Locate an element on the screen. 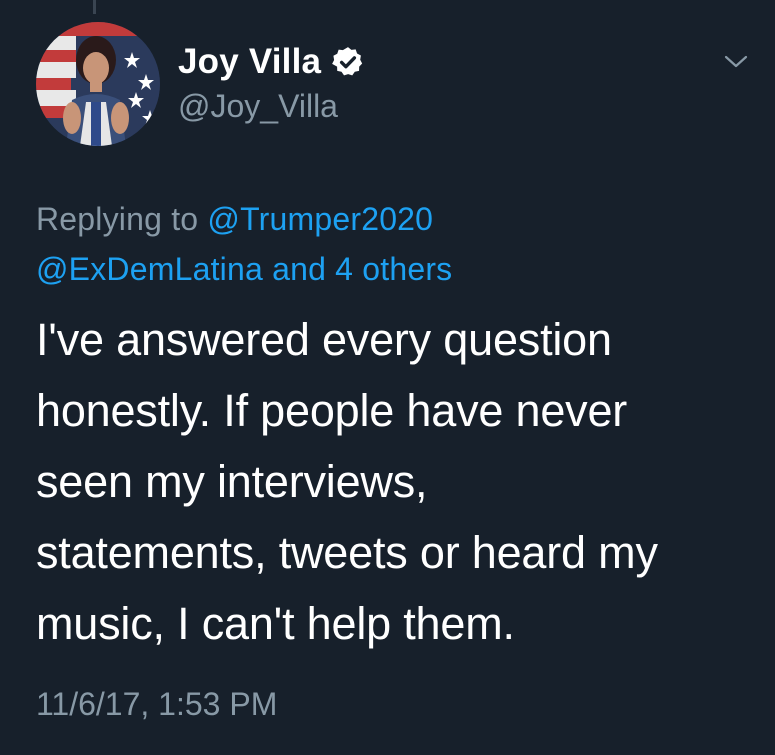 The width and height of the screenshot is (775, 755). reply-prefix: Replying to is located at coordinates (122, 219).